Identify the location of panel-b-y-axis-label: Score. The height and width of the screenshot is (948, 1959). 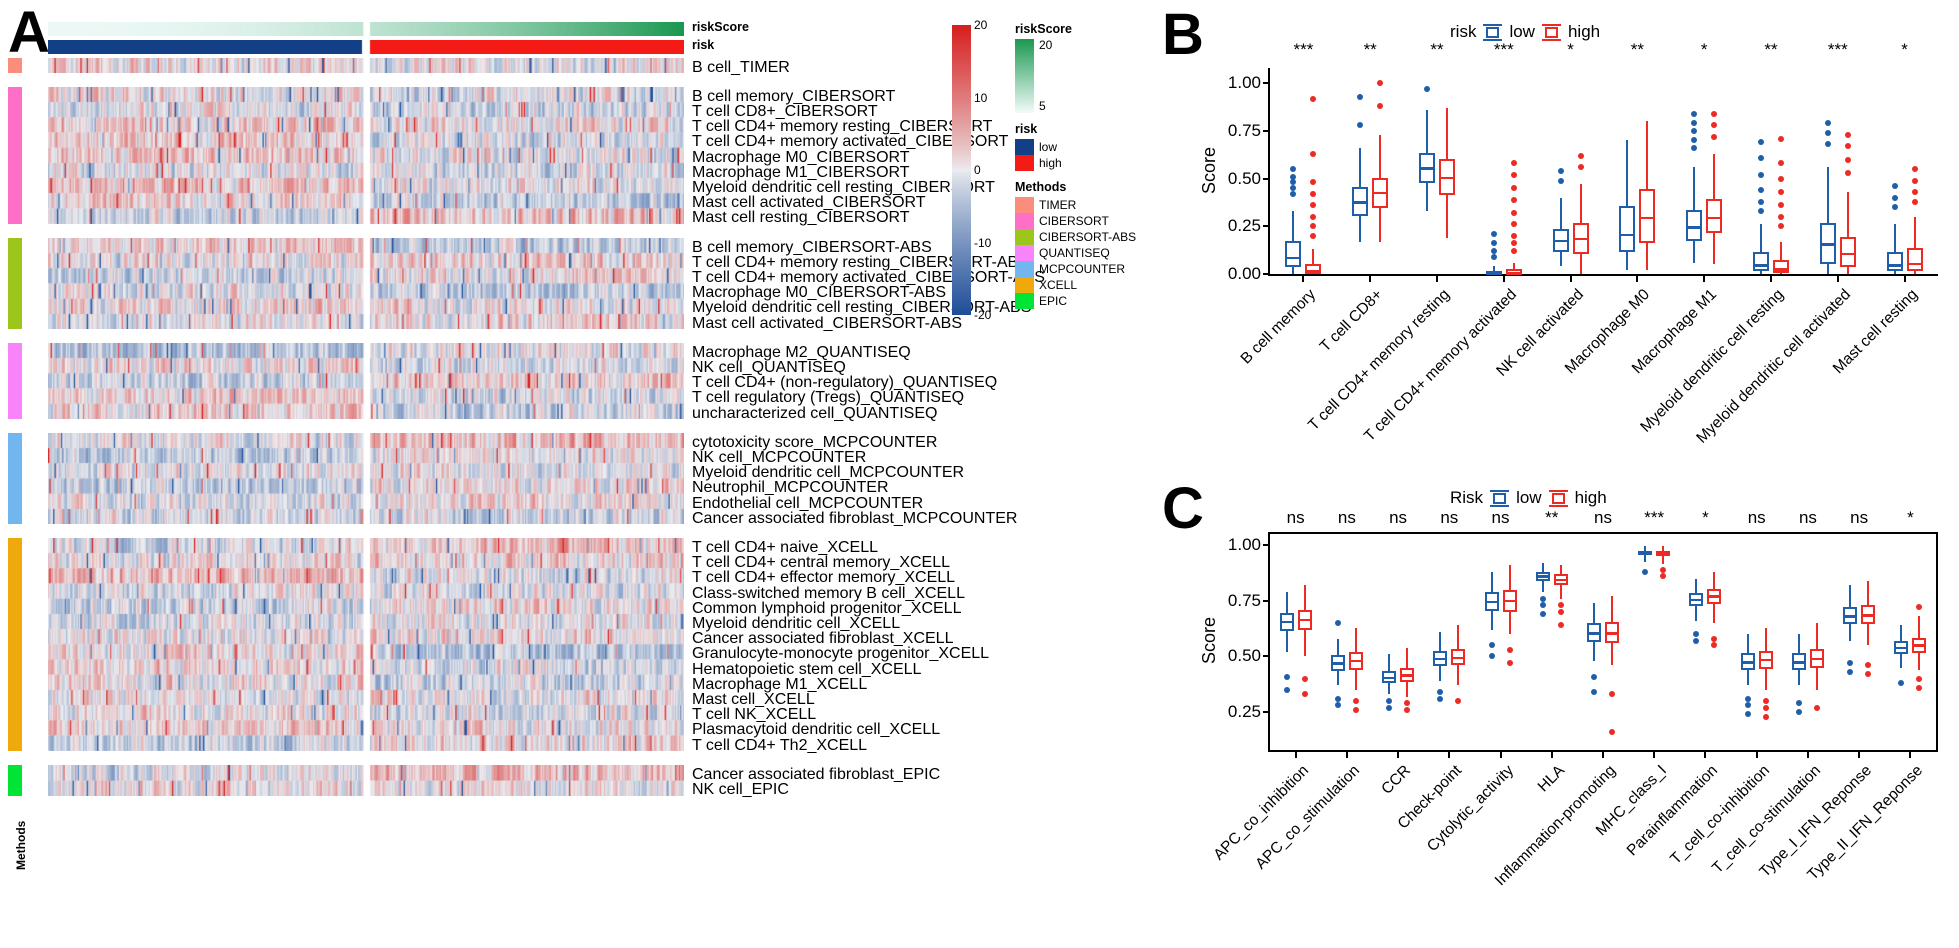
(1209, 170).